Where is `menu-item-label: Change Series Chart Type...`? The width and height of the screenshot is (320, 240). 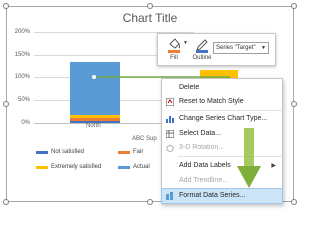
menu-item-label: Change Series Chart Type... is located at coordinates (223, 118).